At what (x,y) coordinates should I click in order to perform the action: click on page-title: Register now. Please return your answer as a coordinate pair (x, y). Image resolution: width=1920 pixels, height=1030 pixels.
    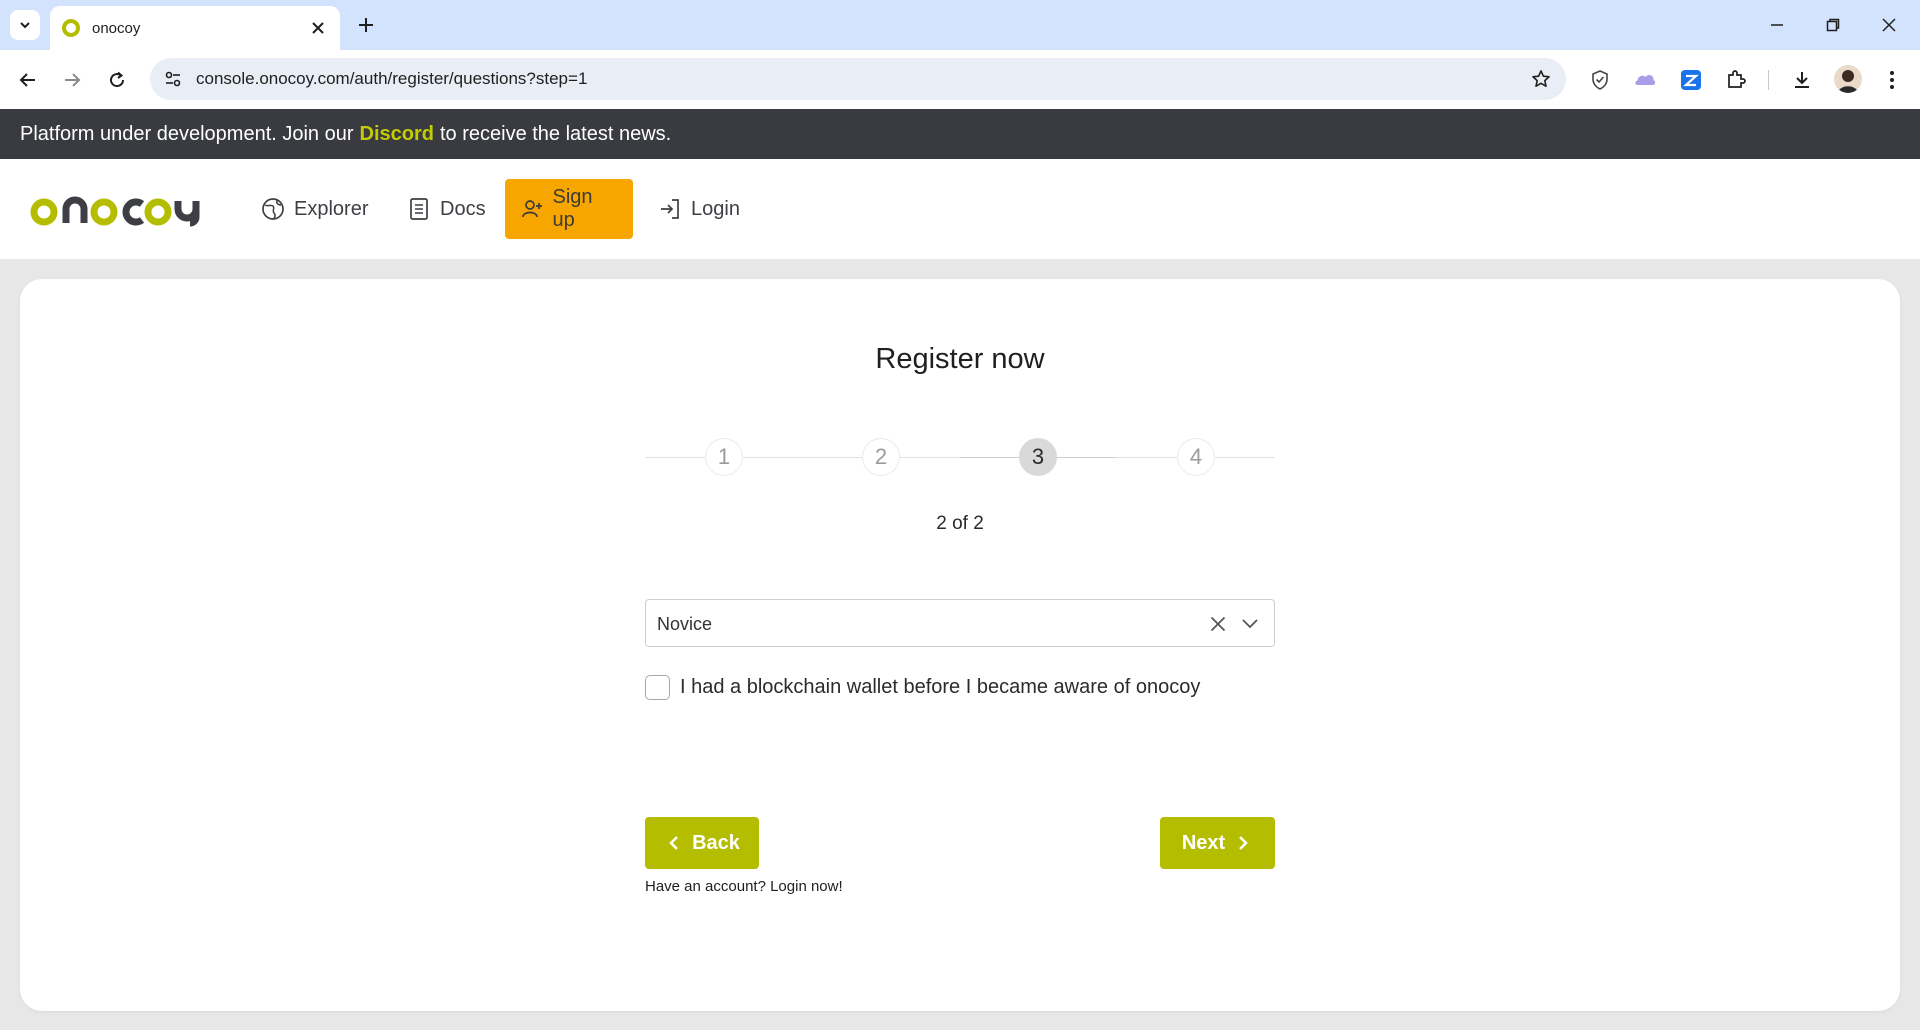
    Looking at the image, I should click on (960, 359).